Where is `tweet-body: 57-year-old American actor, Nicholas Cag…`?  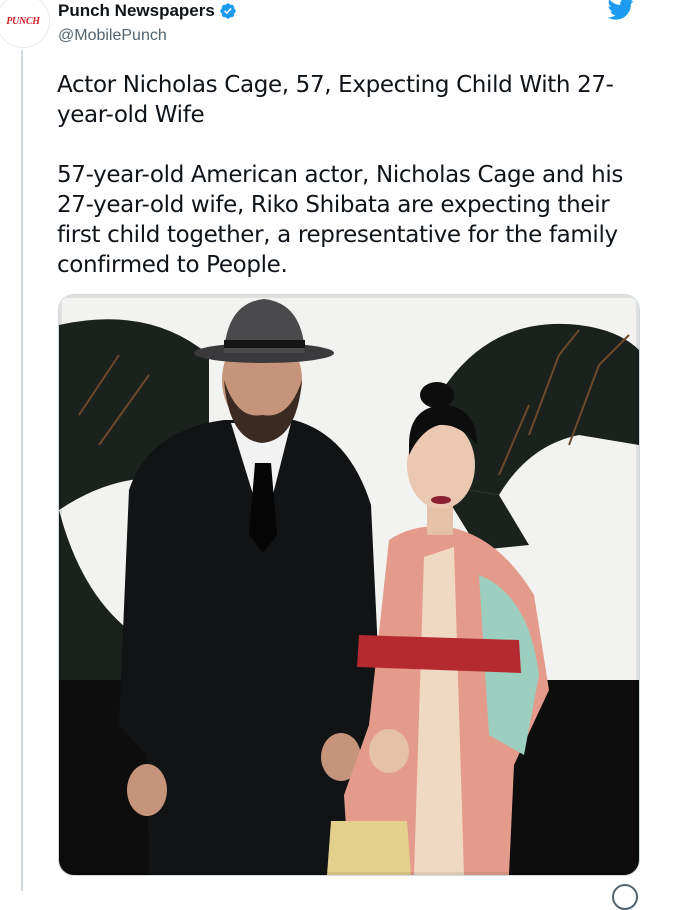 tweet-body: 57-year-old American actor, Nicholas Cag… is located at coordinates (340, 220).